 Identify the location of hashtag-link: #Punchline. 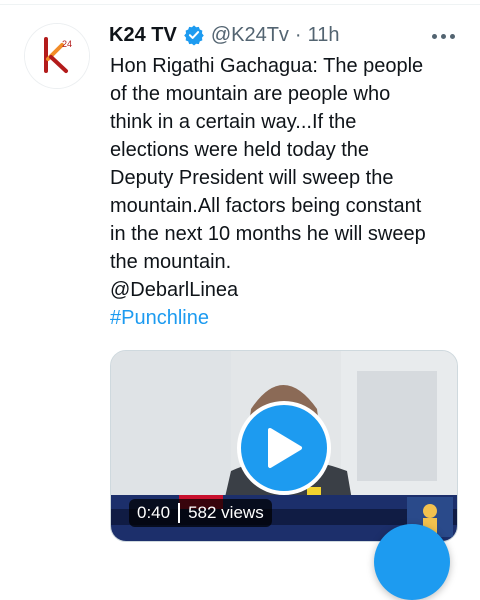
(285, 318).